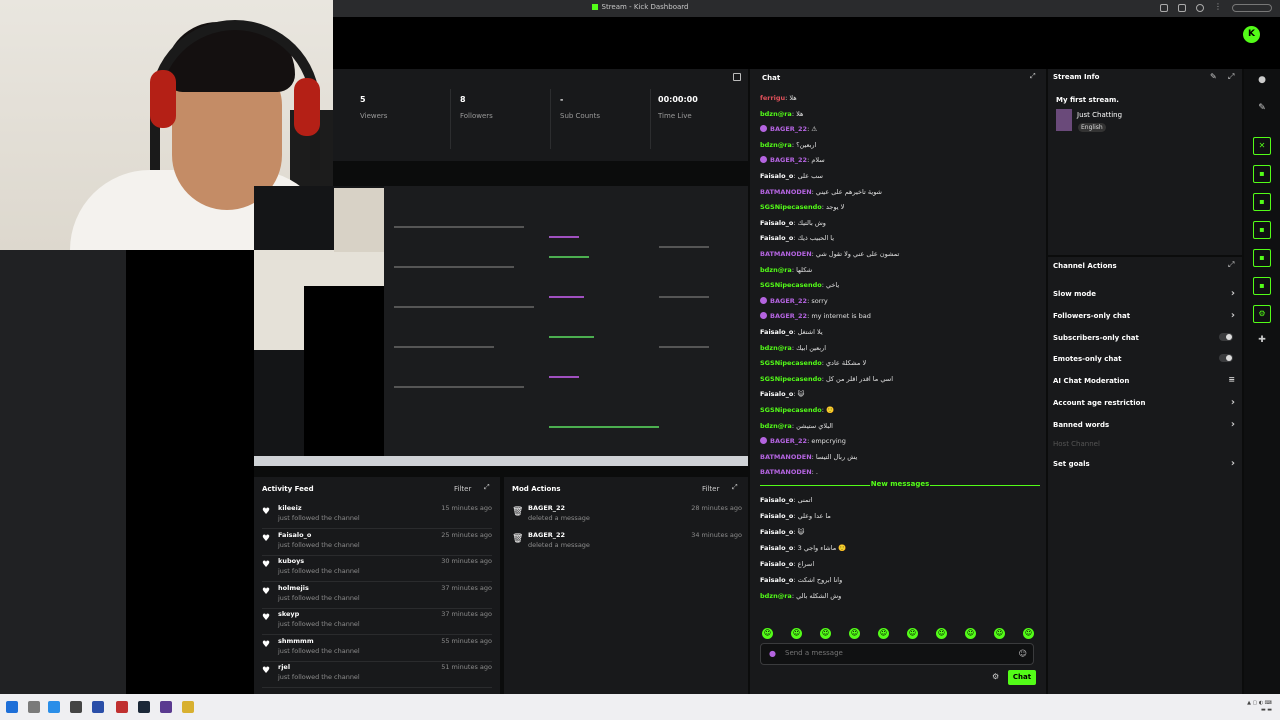 Image resolution: width=1280 pixels, height=720 pixels. I want to click on microphone-icon: ●, so click(772, 653).